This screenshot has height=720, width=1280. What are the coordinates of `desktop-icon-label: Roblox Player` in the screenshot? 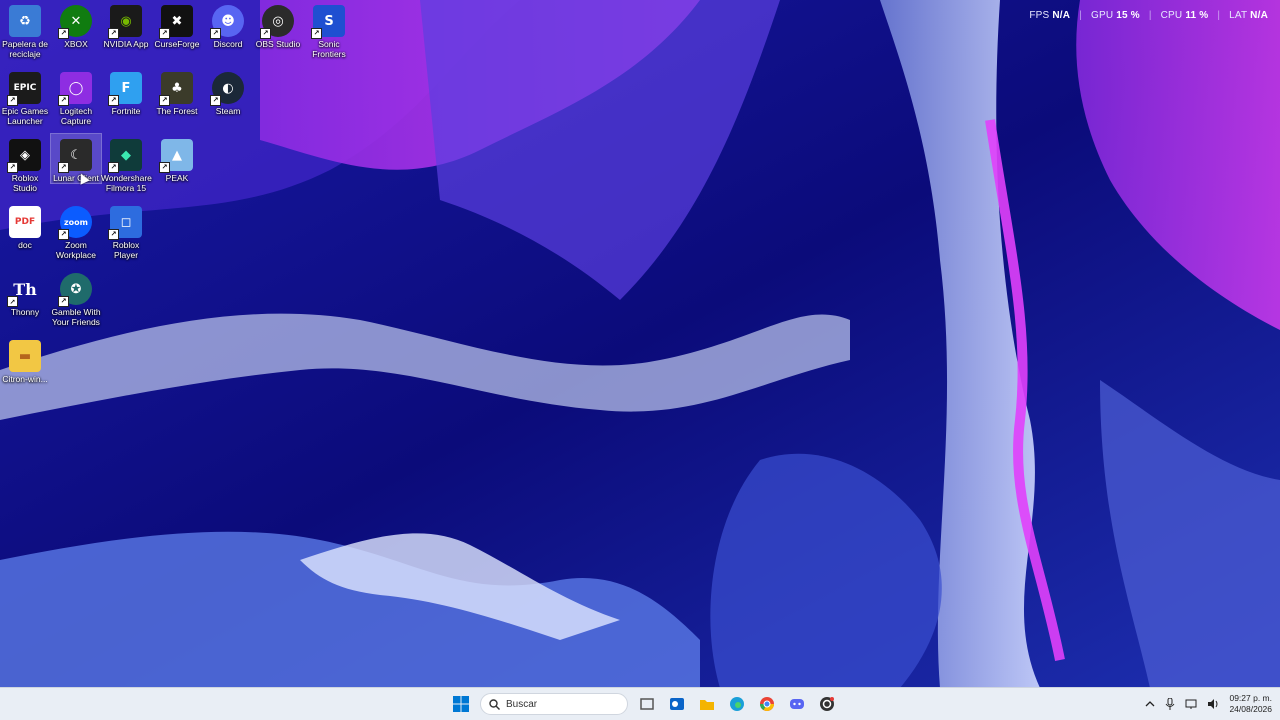 It's located at (126, 250).